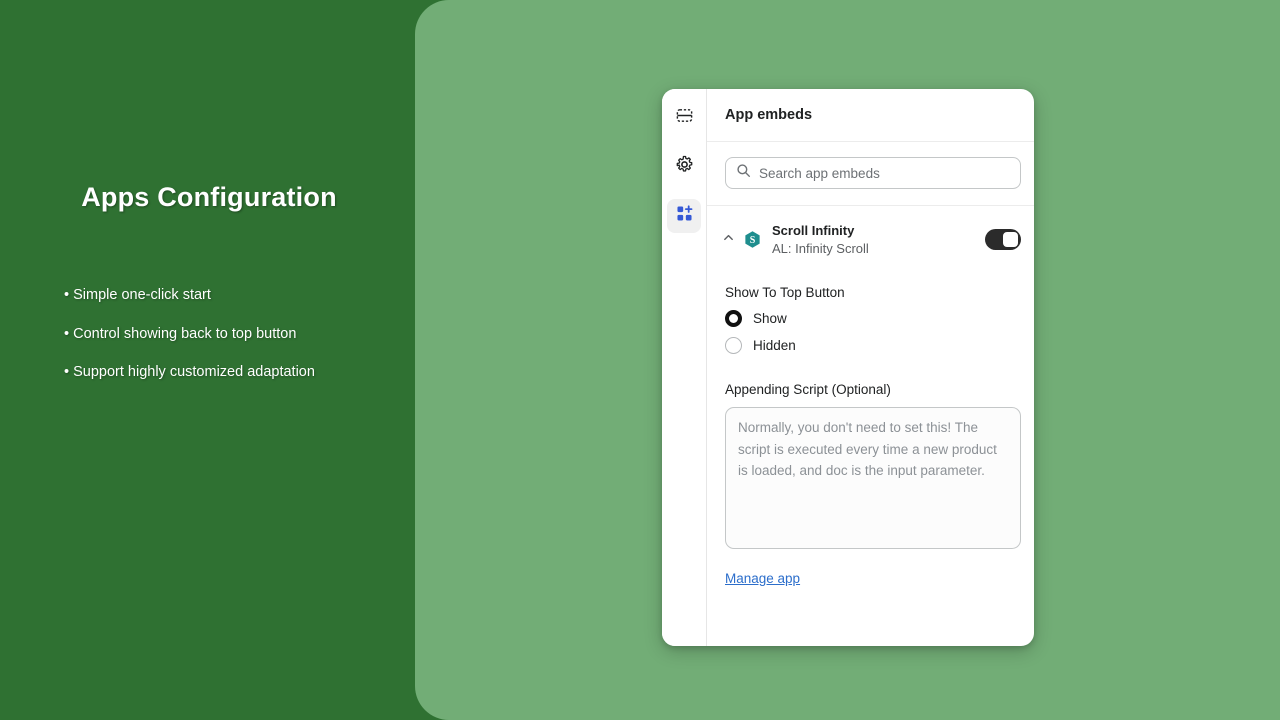 The height and width of the screenshot is (720, 1280). Describe the element at coordinates (785, 293) in the screenshot. I see `show-to-top-label: Show To Top Button` at that location.